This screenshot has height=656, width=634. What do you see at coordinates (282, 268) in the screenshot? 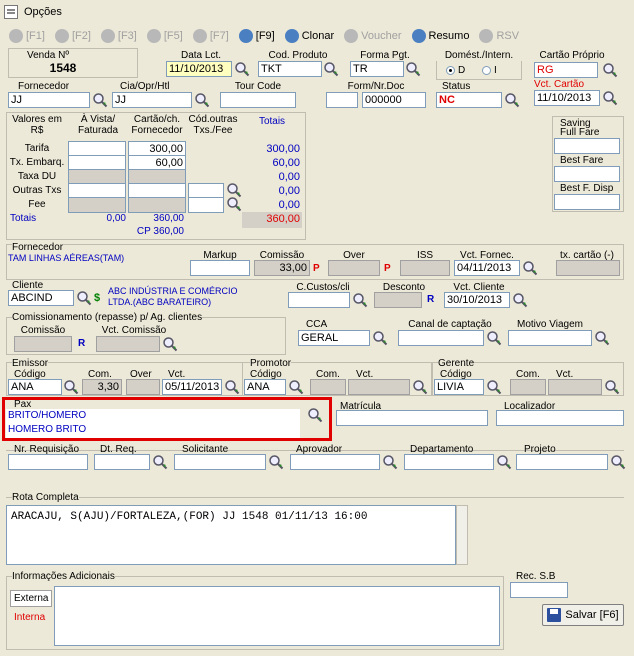
I see `comissao-input: 33,00` at bounding box center [282, 268].